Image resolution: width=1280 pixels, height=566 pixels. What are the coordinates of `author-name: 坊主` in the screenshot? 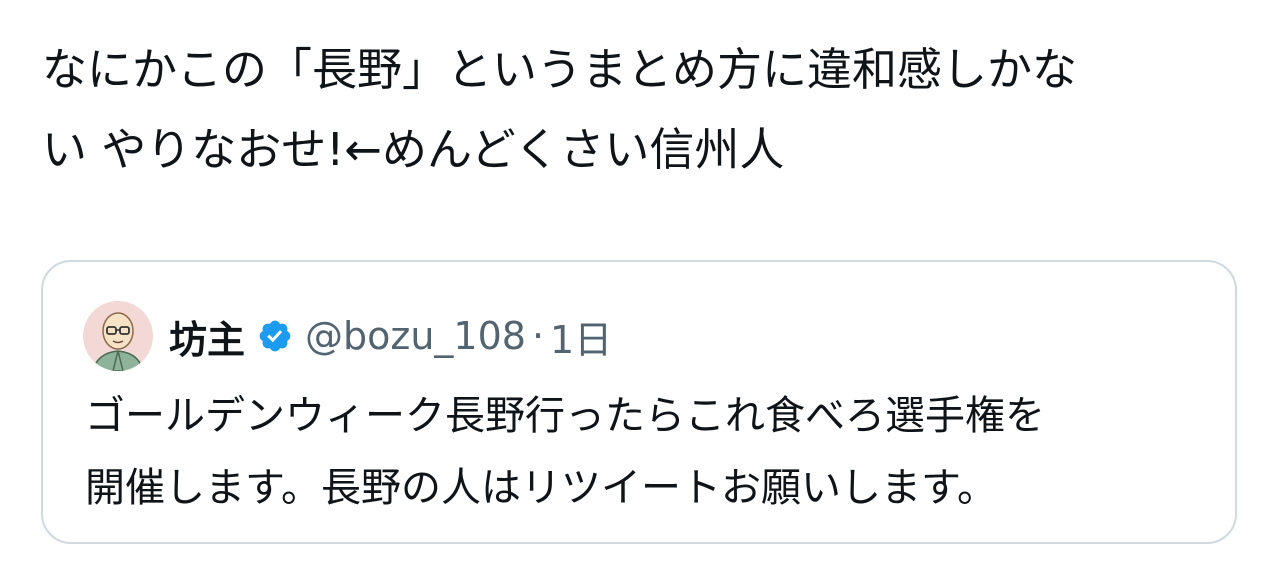 It's located at (207, 336).